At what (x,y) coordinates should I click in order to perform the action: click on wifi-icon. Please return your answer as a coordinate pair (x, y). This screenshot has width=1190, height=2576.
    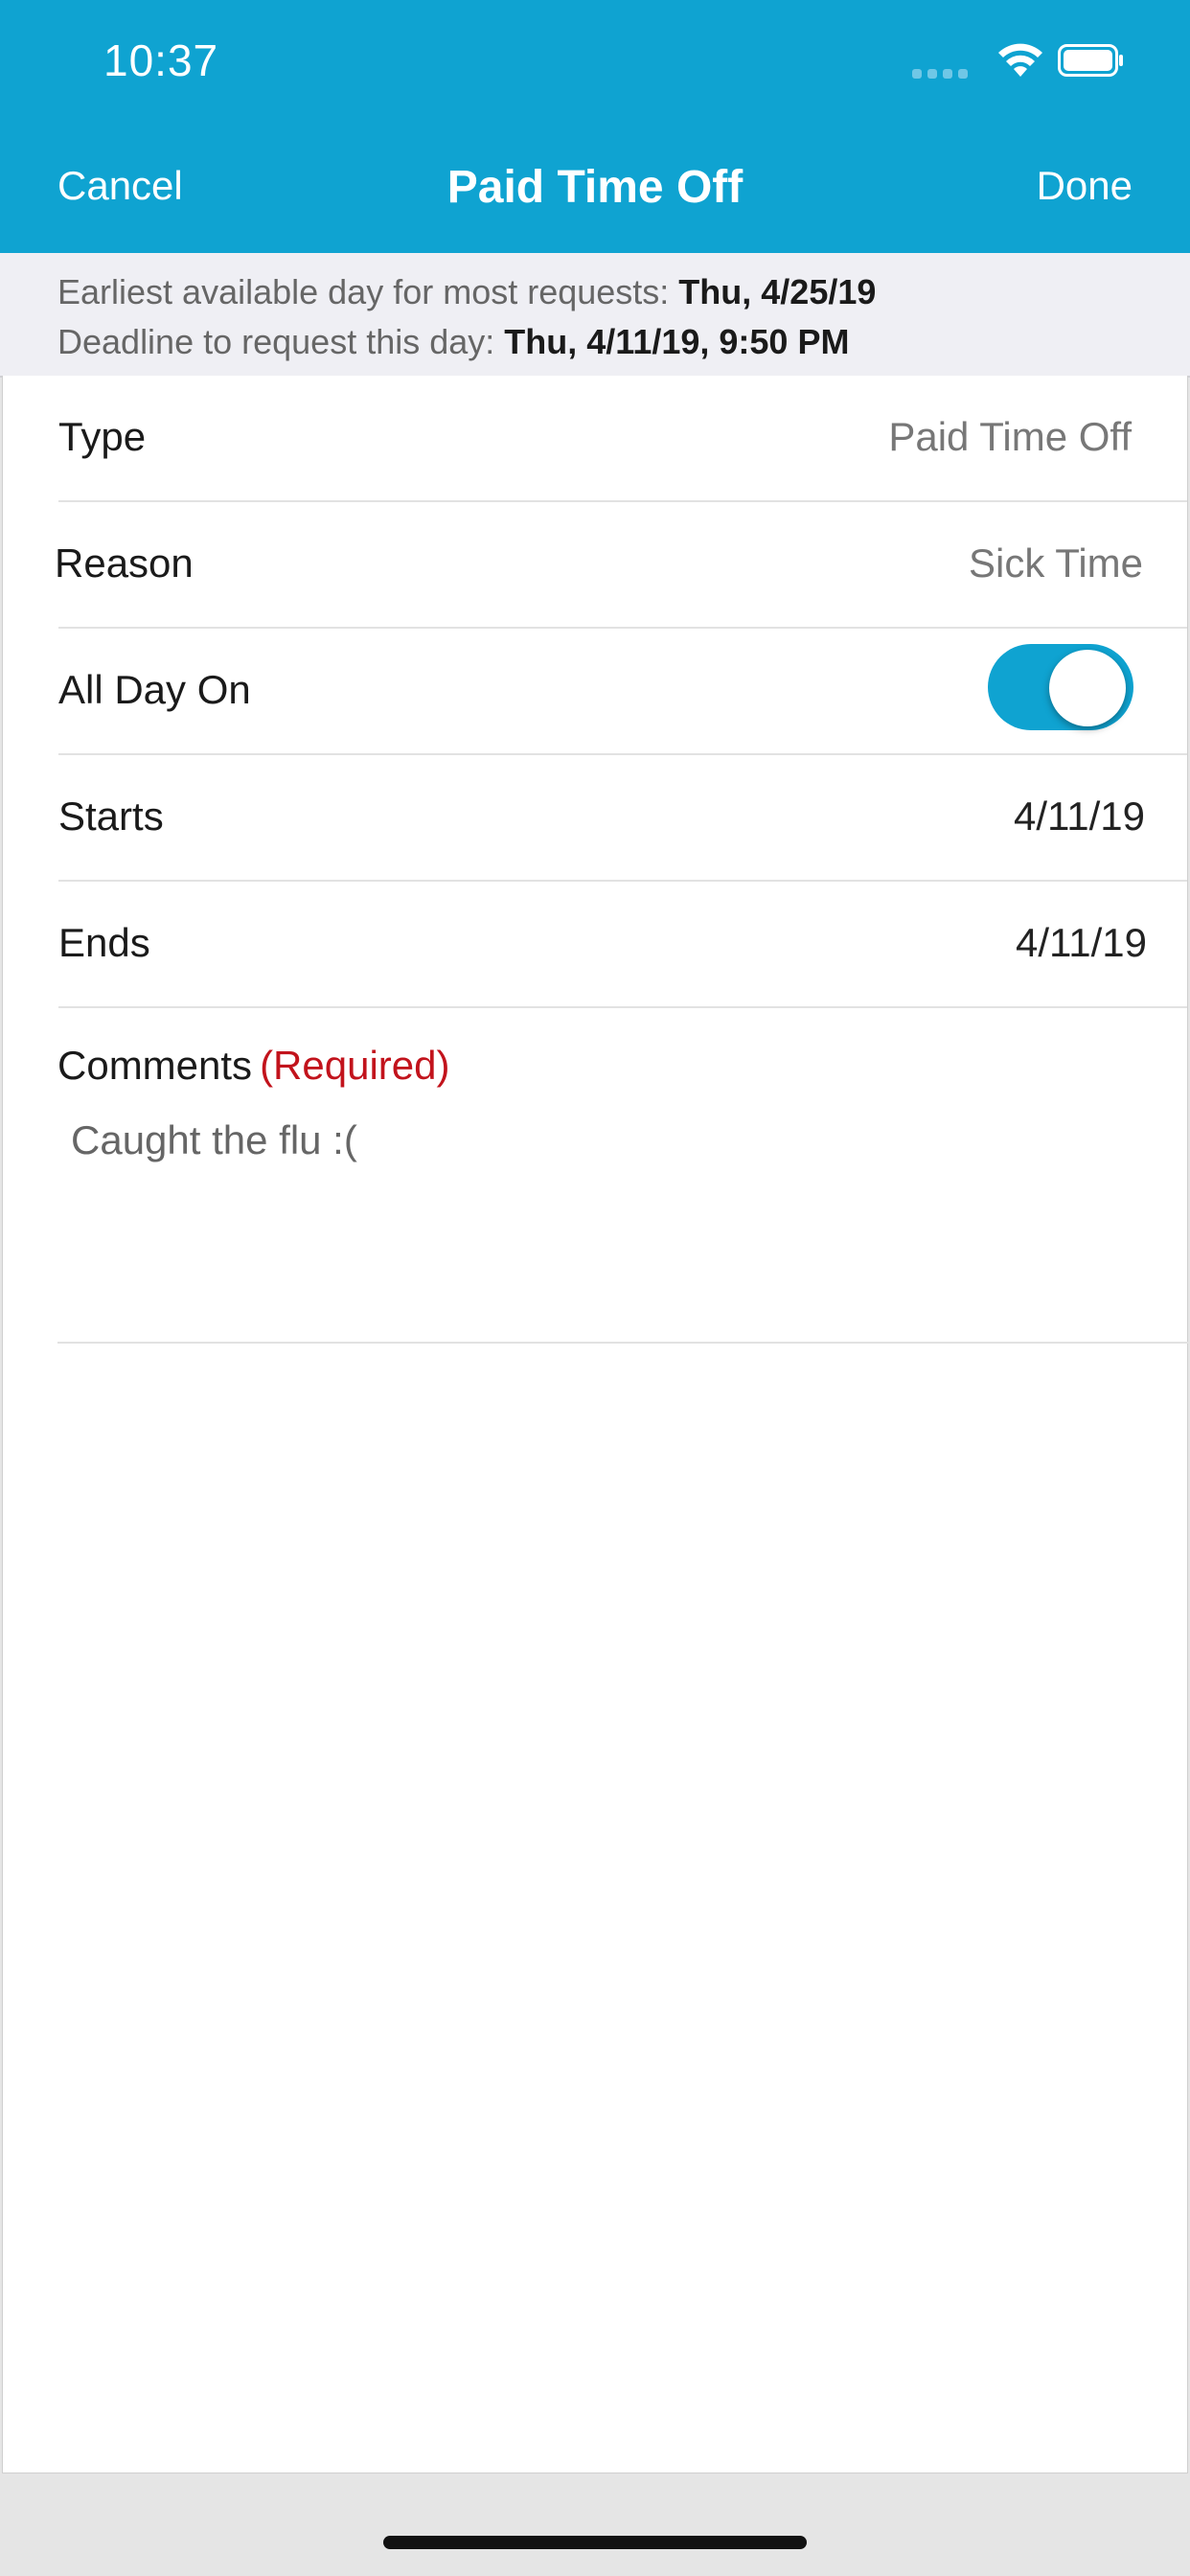
    Looking at the image, I should click on (1020, 60).